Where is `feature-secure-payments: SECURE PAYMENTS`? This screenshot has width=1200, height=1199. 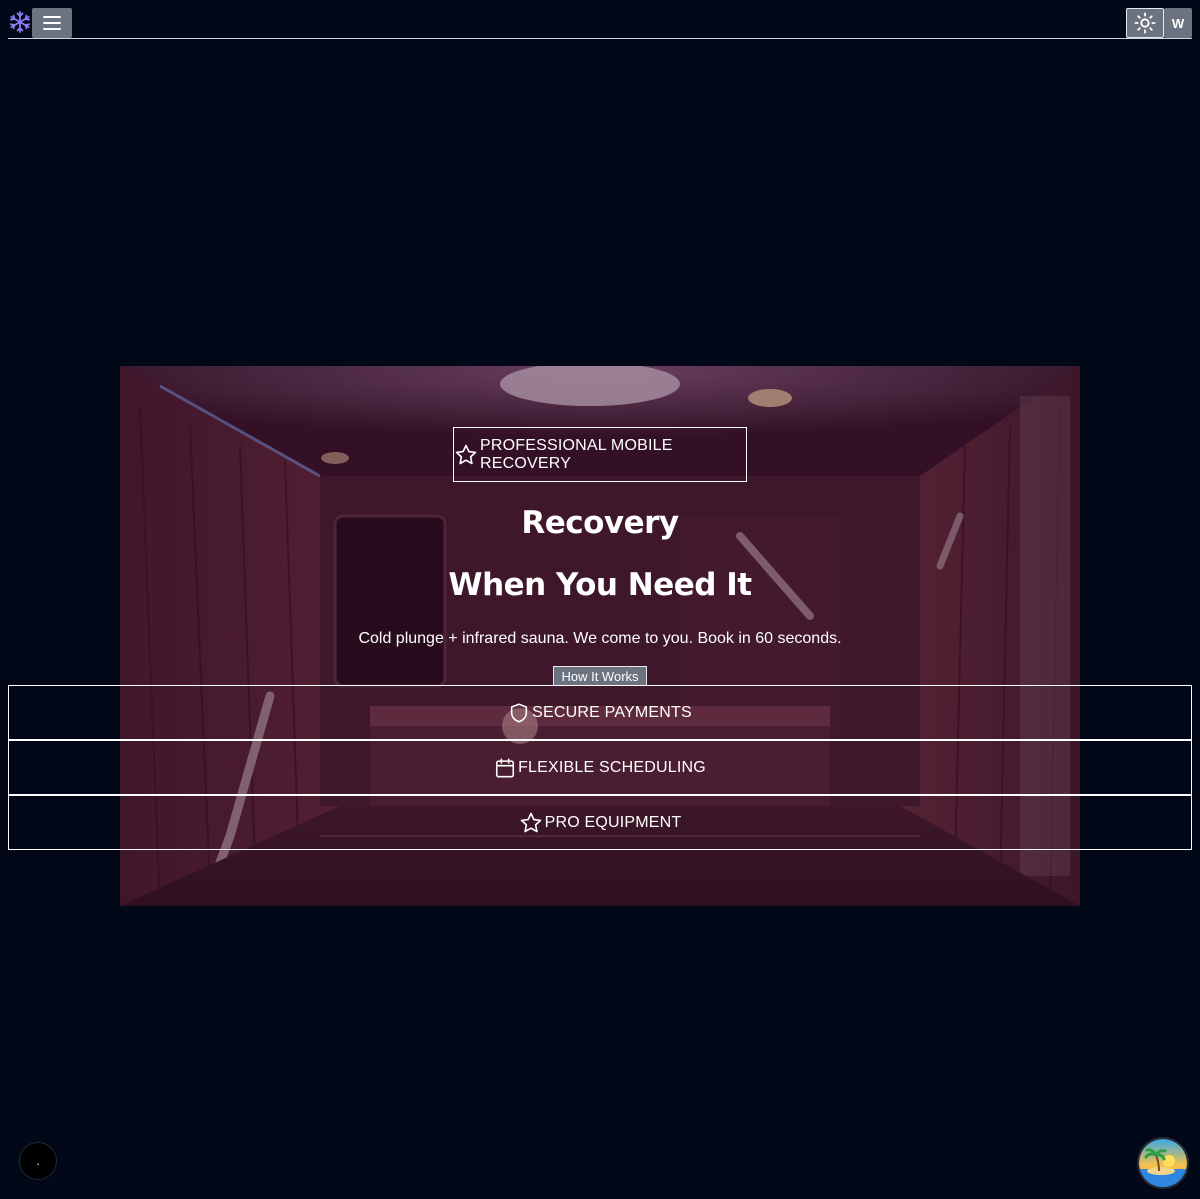 feature-secure-payments: SECURE PAYMENTS is located at coordinates (600, 712).